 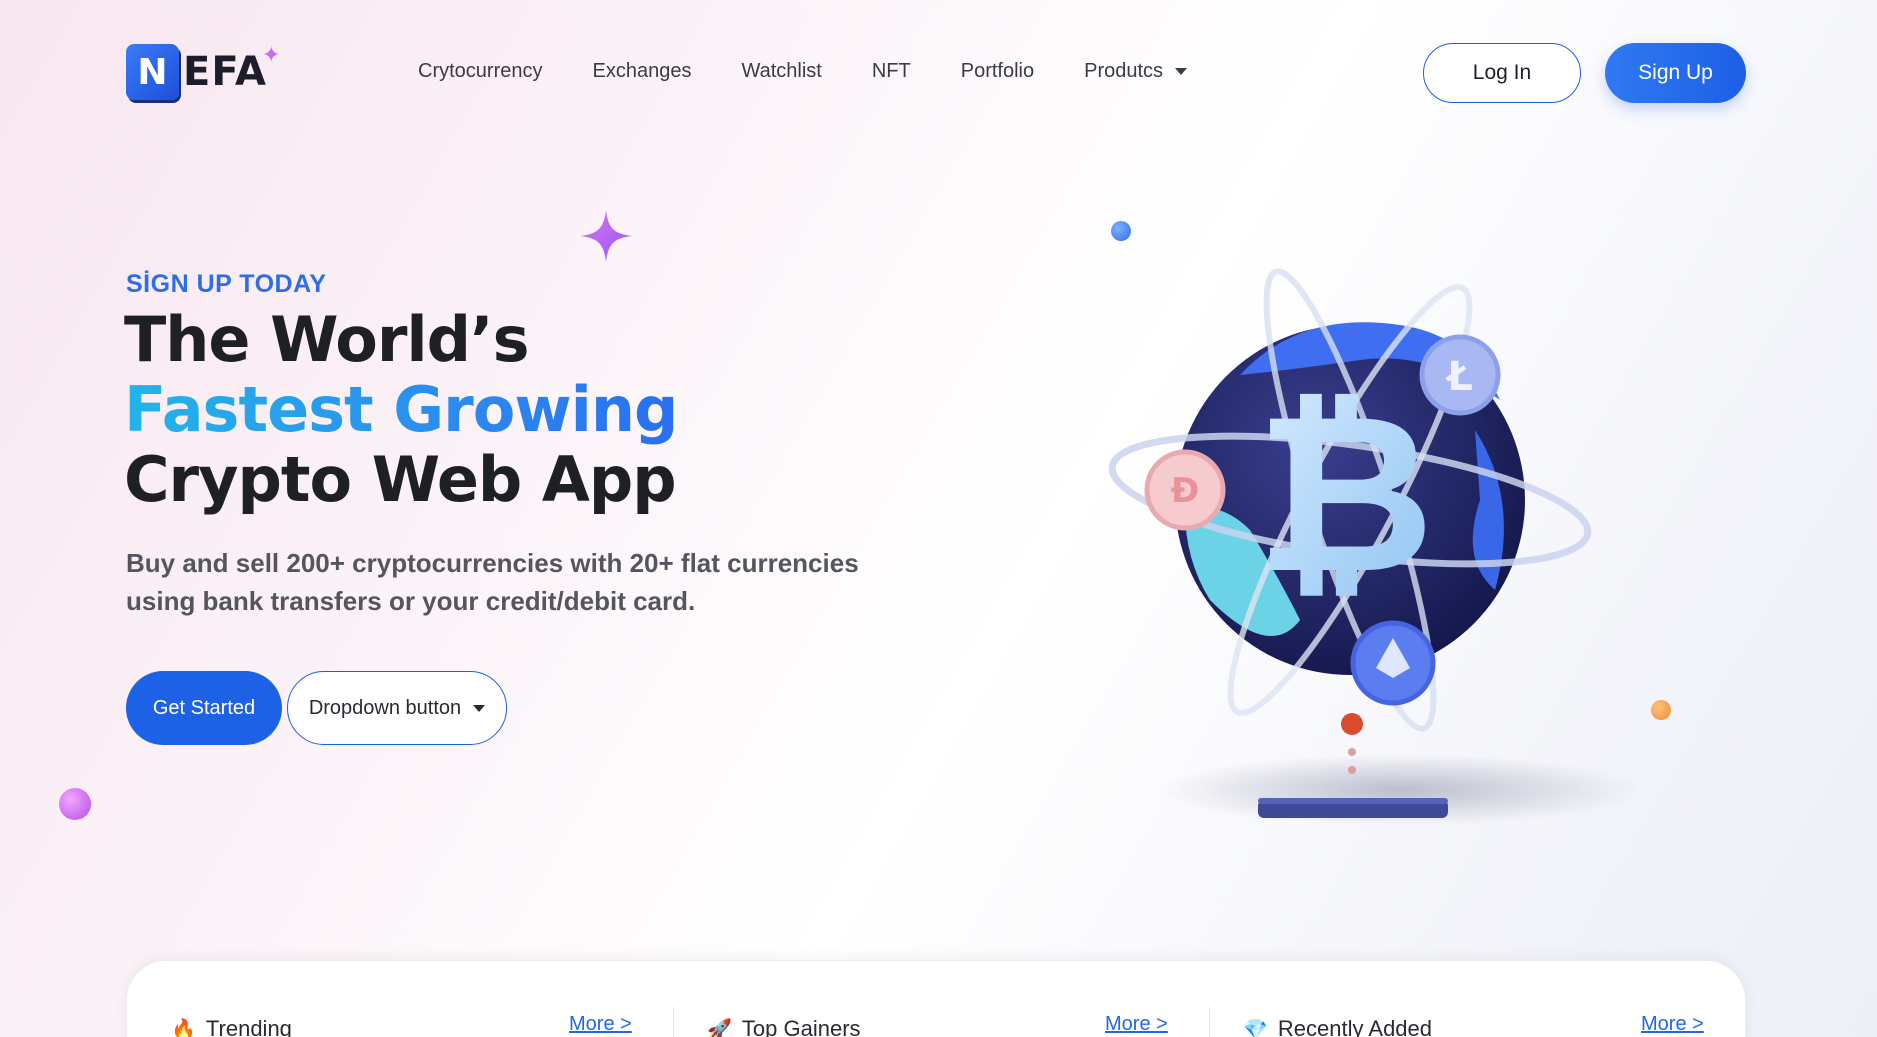 I want to click on nav-item-watchlist: Watchlist, so click(x=781, y=71).